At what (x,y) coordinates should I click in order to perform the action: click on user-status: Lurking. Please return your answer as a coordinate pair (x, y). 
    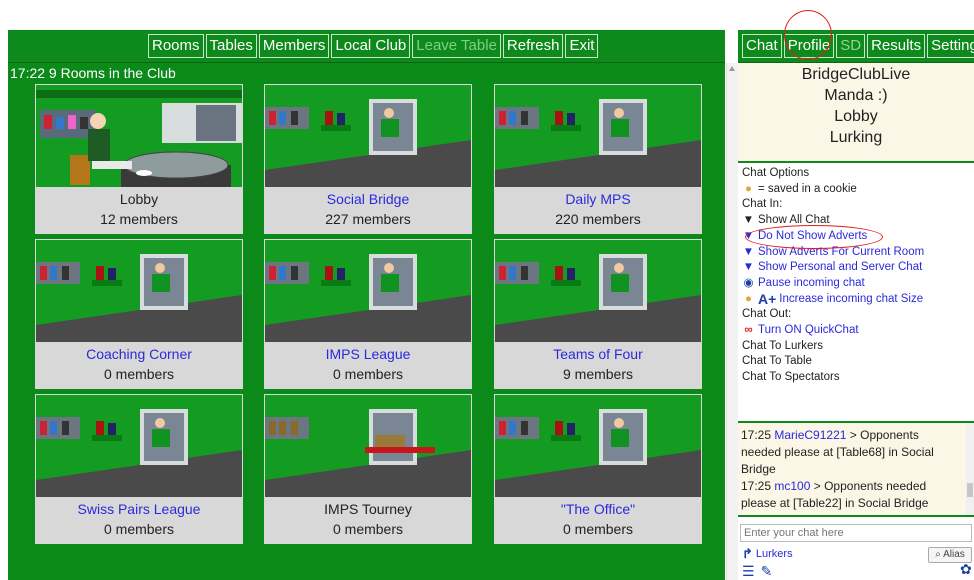
    Looking at the image, I should click on (856, 137).